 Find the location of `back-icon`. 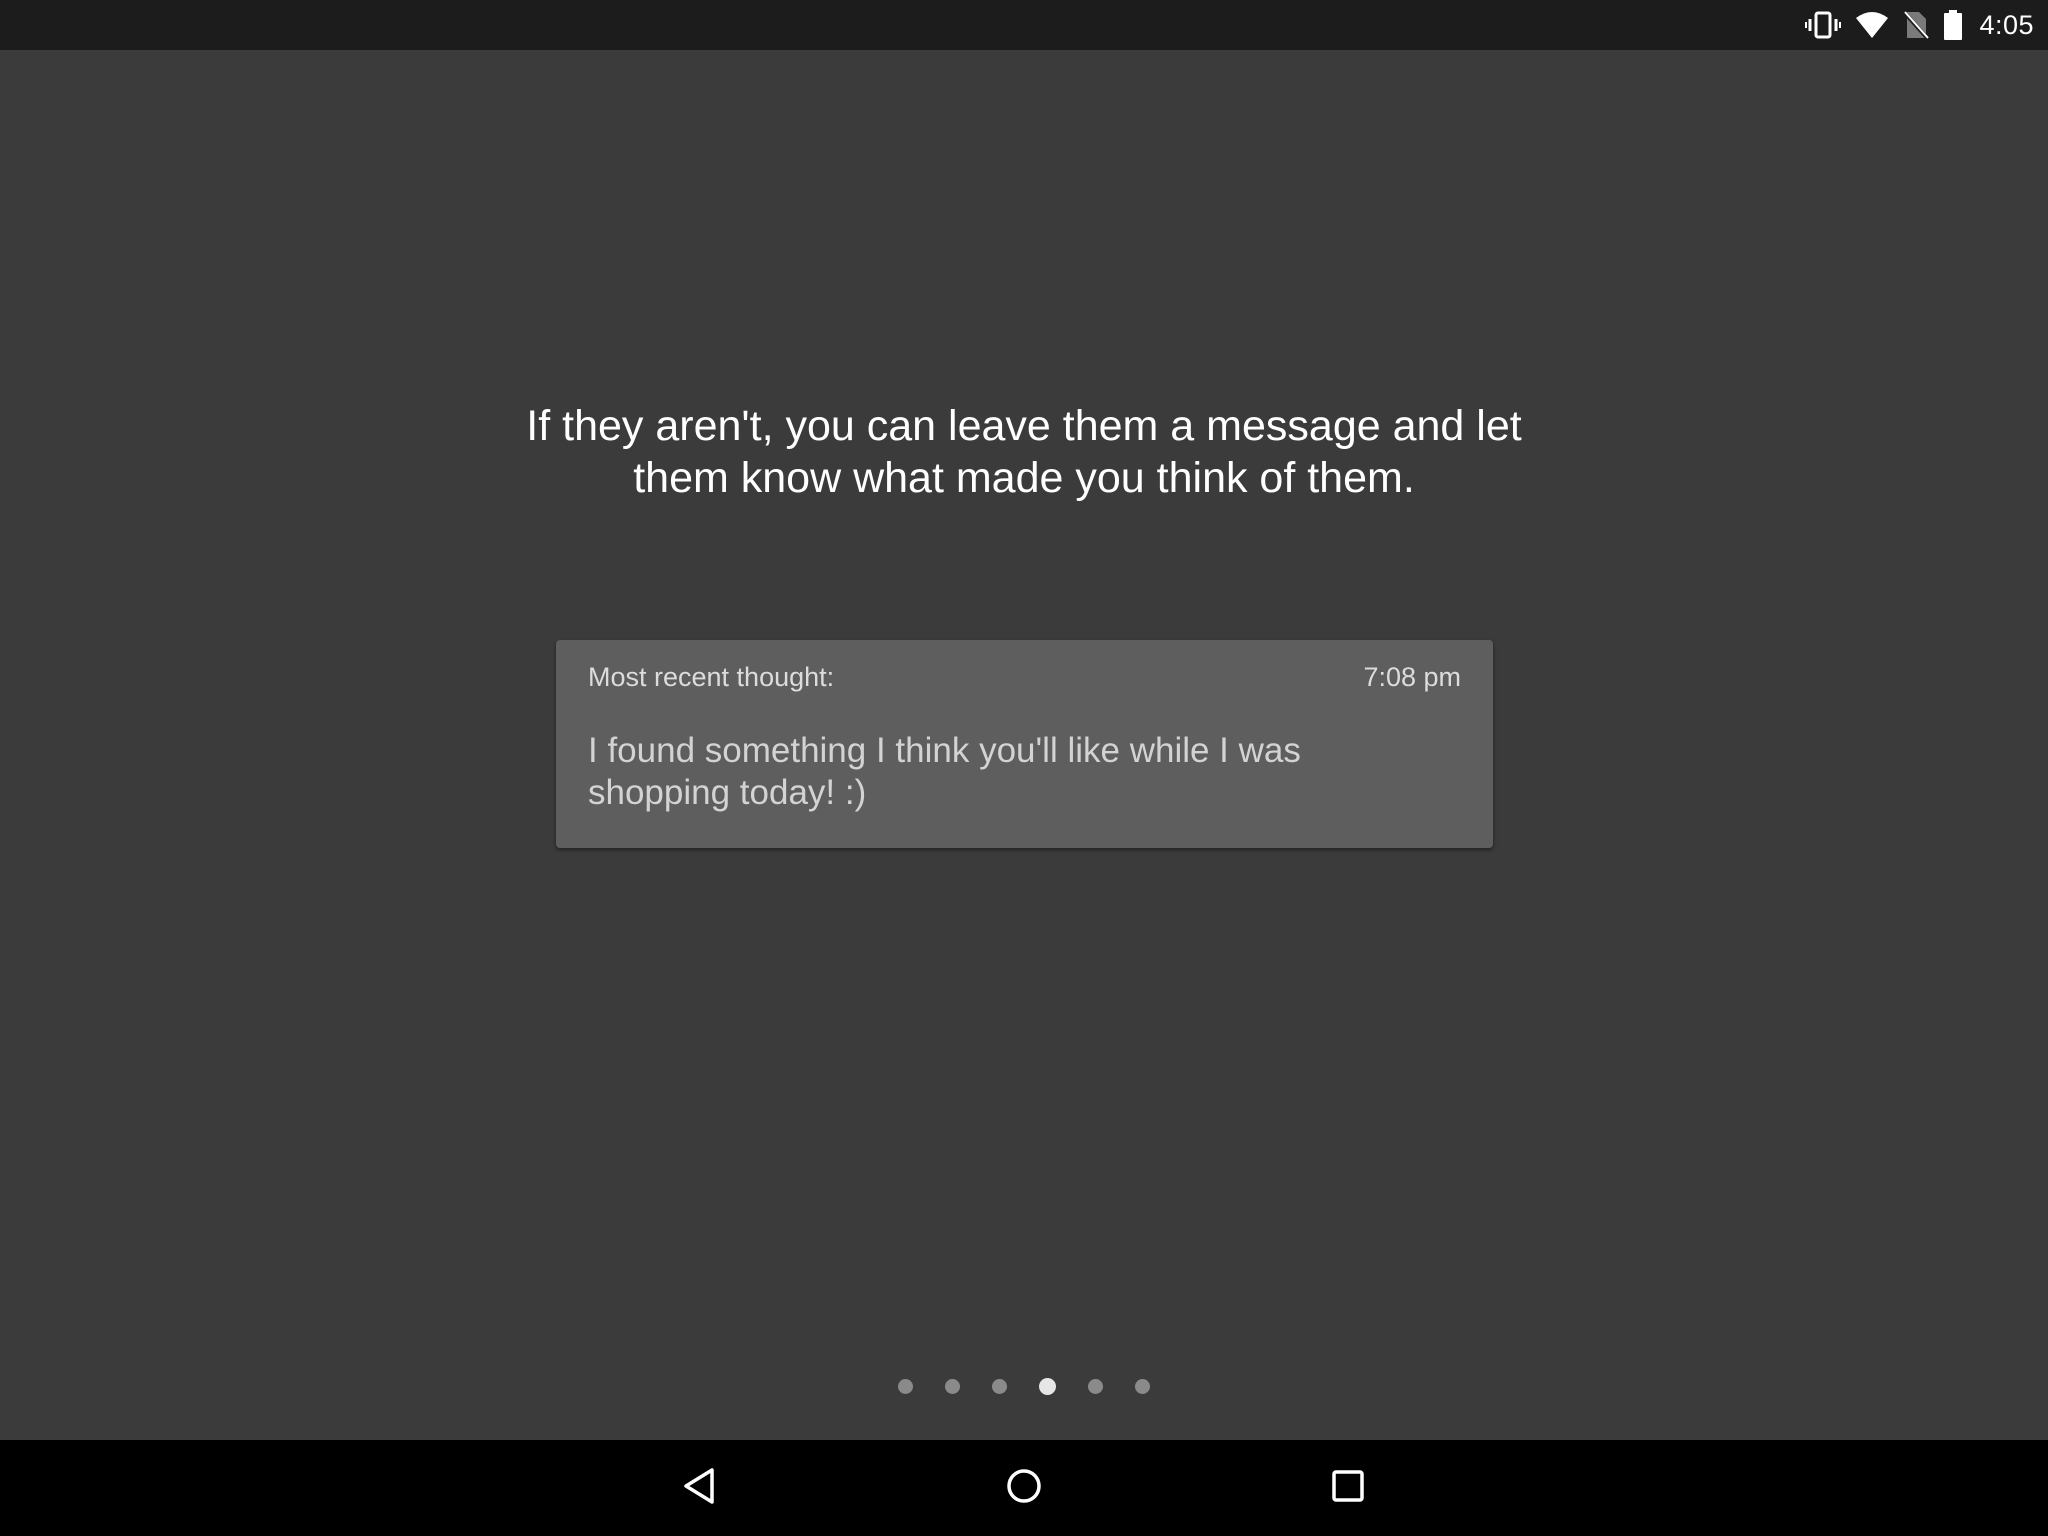

back-icon is located at coordinates (700, 1488).